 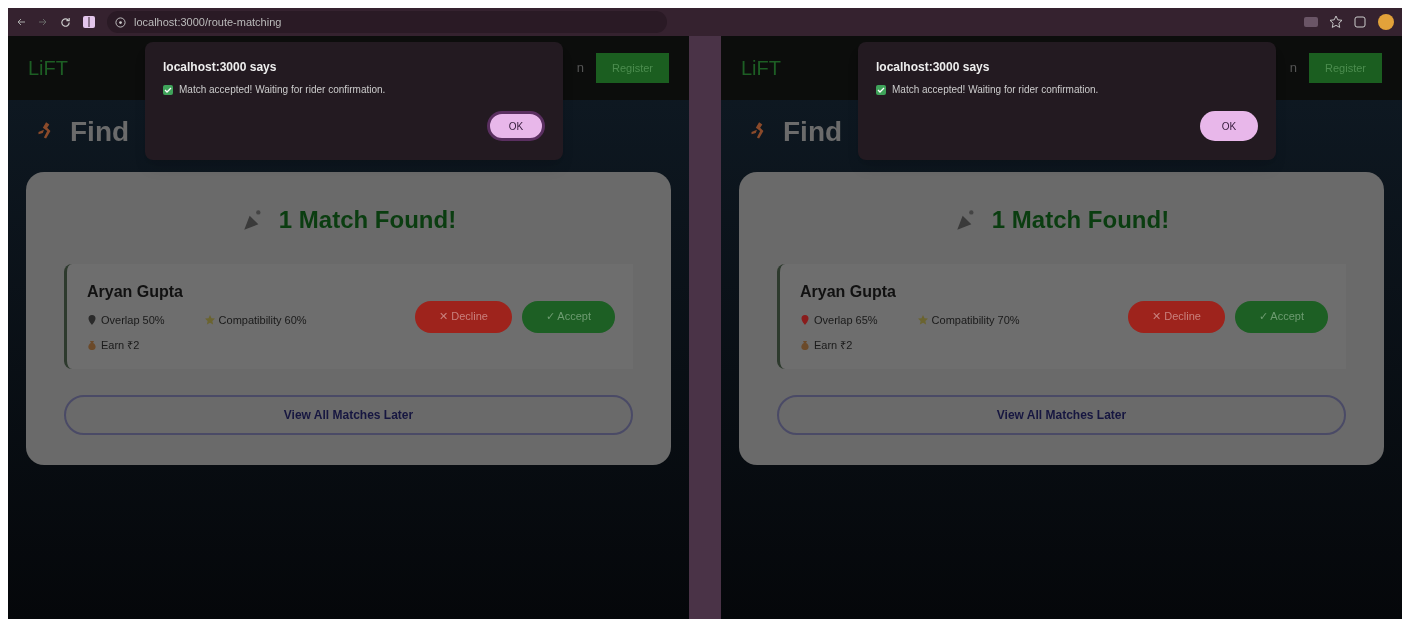 What do you see at coordinates (1360, 22) in the screenshot?
I see `extensions-icon` at bounding box center [1360, 22].